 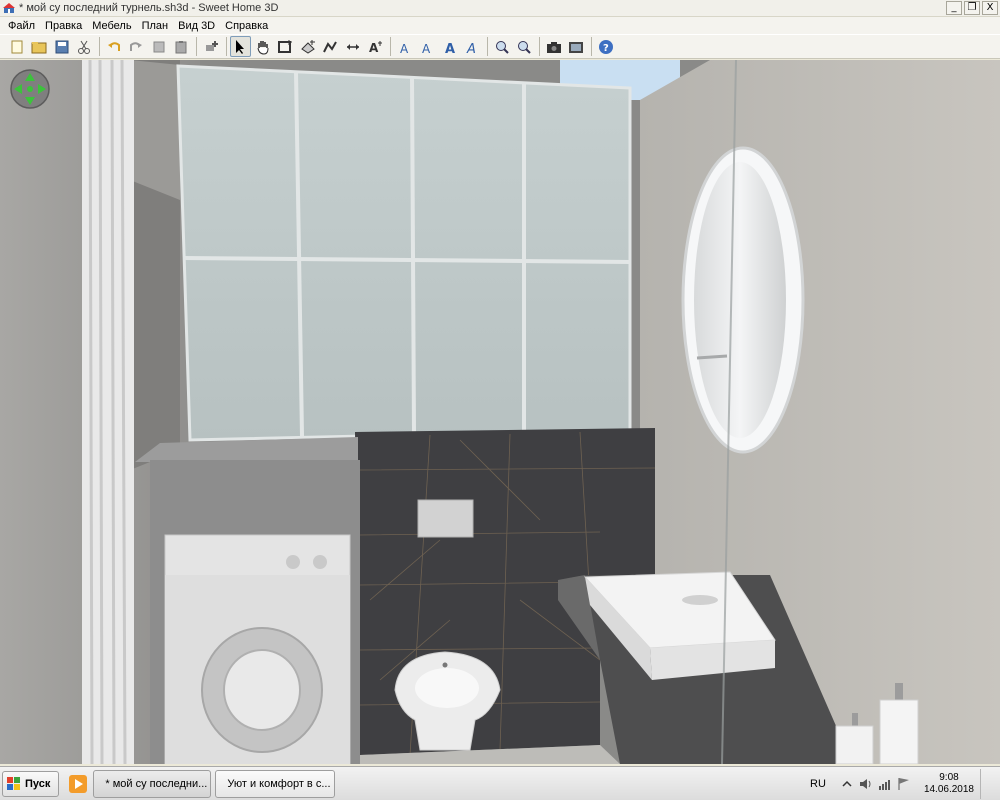 What do you see at coordinates (246, 26) in the screenshot?
I see `menu-help: Справка` at bounding box center [246, 26].